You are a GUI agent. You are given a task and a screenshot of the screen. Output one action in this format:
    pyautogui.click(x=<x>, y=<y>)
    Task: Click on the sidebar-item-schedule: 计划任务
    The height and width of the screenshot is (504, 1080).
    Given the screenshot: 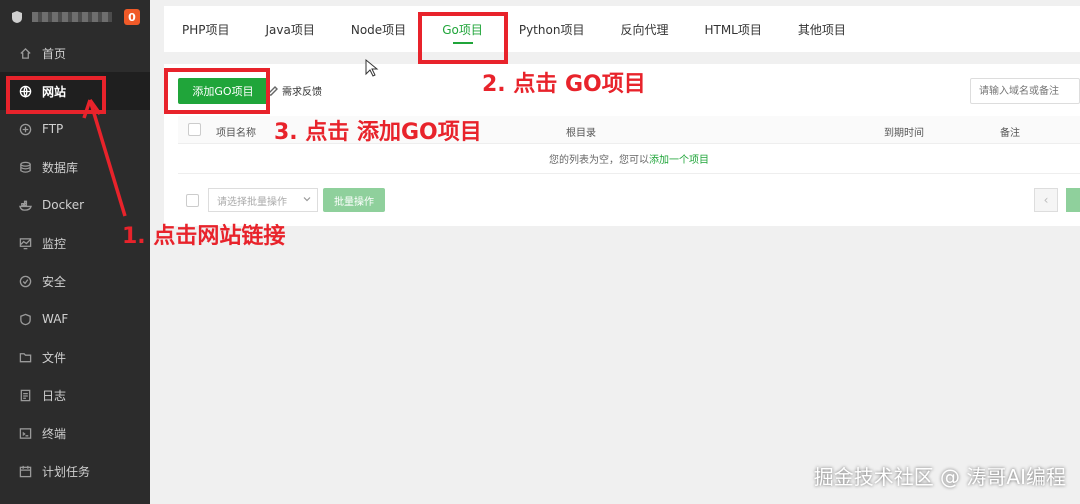 What is the action you would take?
    pyautogui.click(x=75, y=471)
    